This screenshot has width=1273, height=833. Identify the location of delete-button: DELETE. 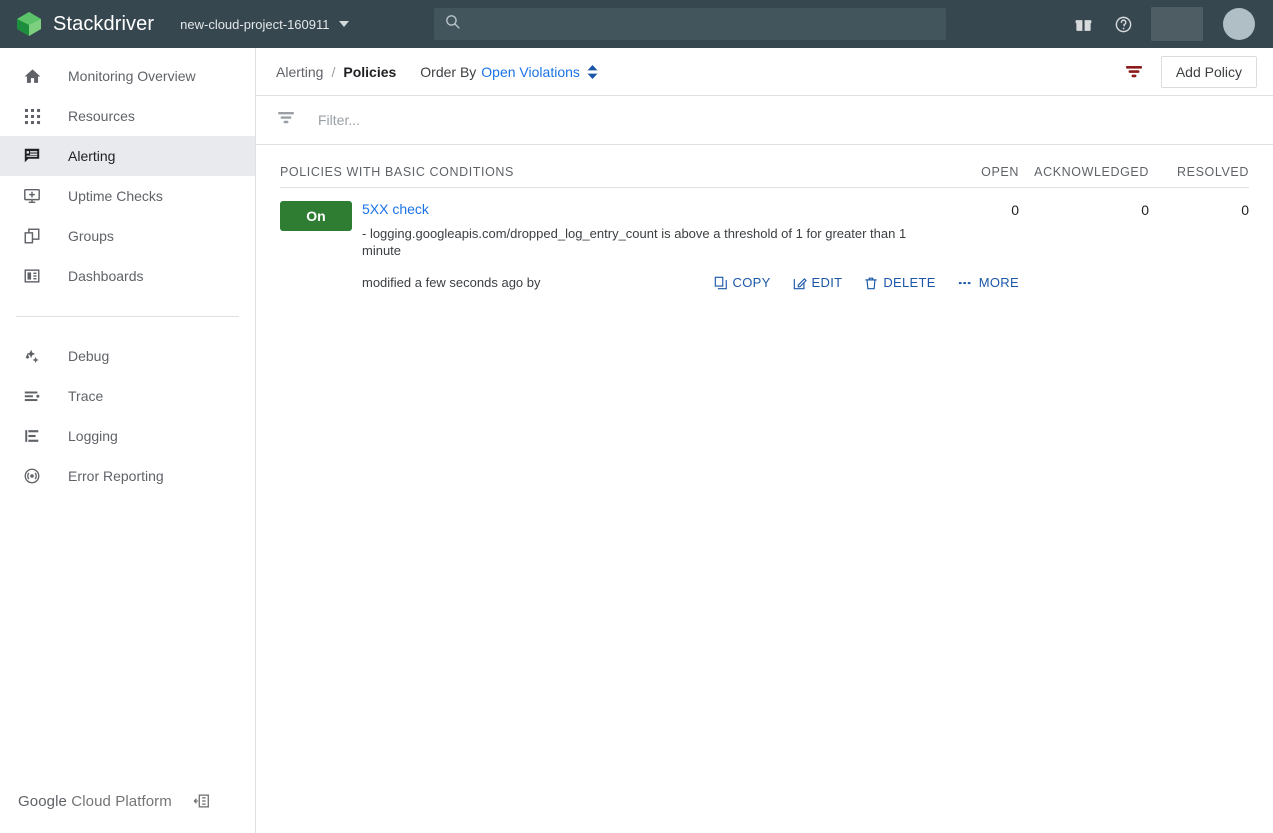
(899, 282).